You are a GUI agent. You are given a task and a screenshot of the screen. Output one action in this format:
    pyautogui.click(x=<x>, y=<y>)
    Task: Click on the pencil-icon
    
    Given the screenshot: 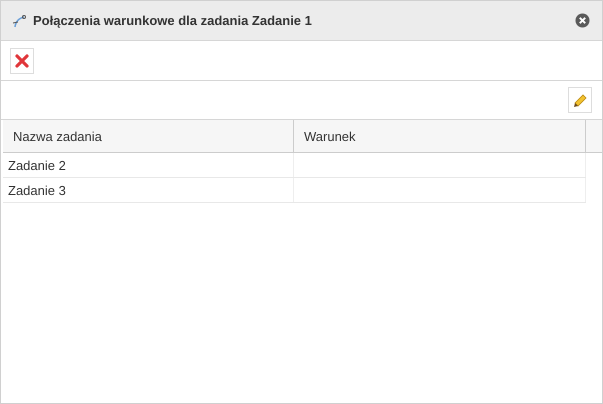 What is the action you would take?
    pyautogui.click(x=580, y=100)
    